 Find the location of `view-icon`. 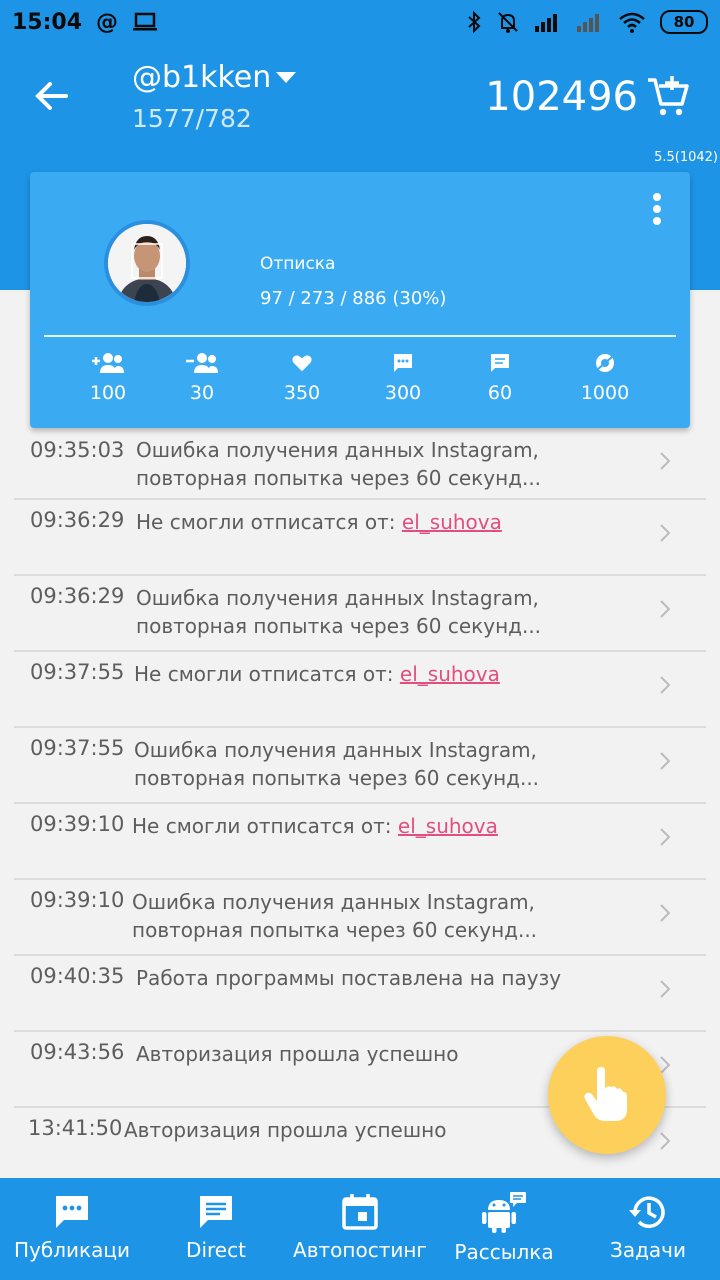

view-icon is located at coordinates (605, 363).